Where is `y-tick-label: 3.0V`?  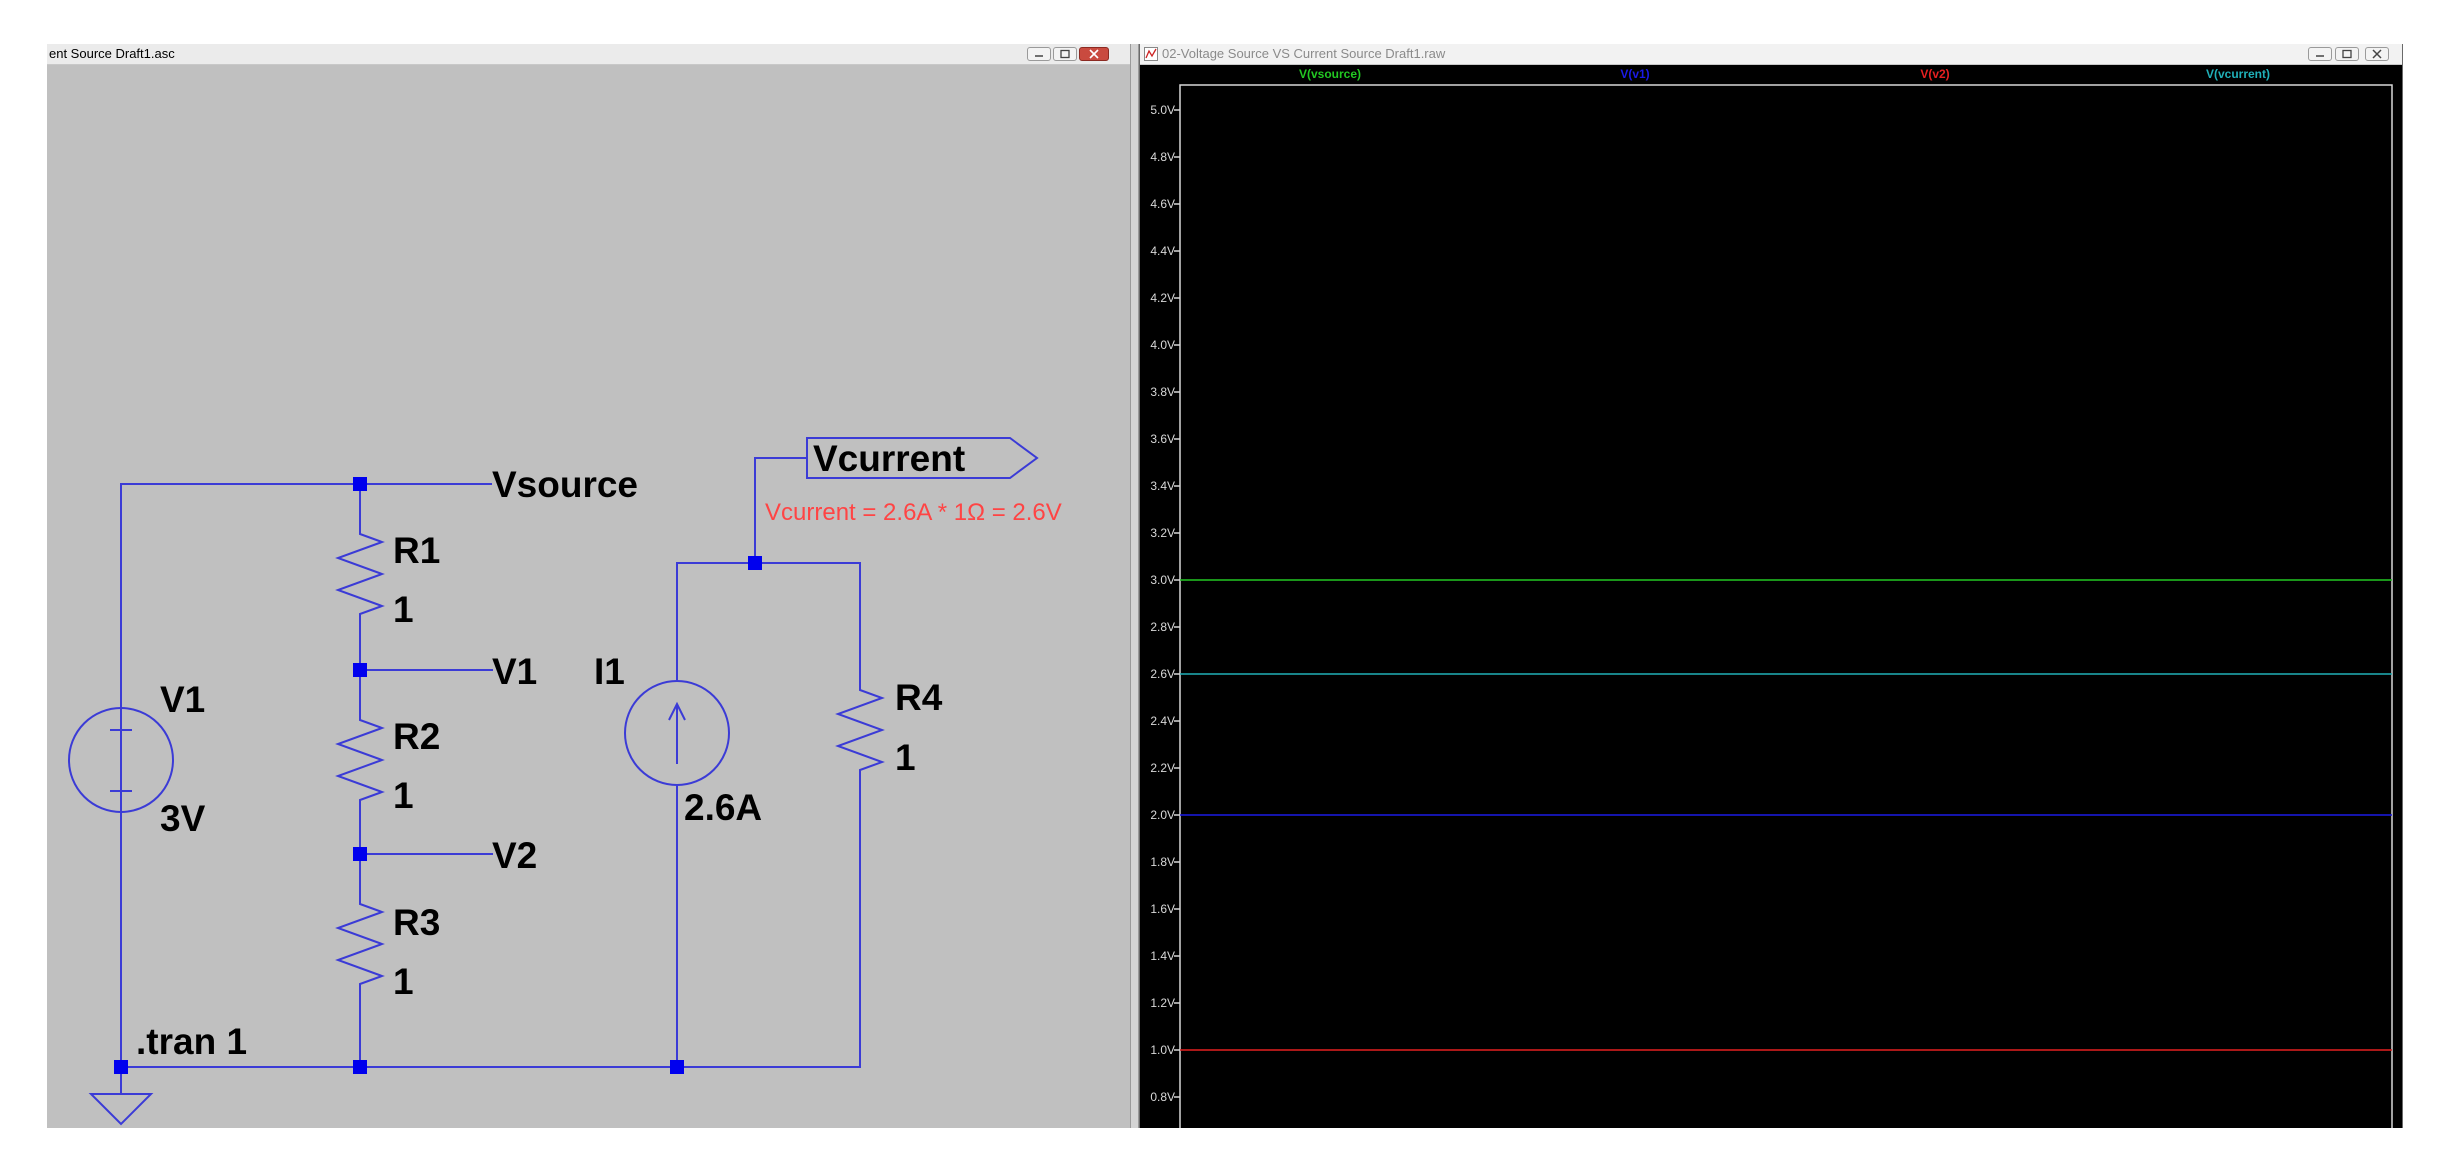 y-tick-label: 3.0V is located at coordinates (1162, 580).